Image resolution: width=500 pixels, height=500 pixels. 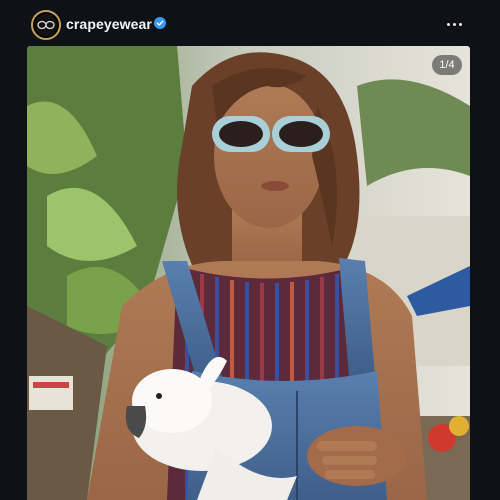 What do you see at coordinates (447, 65) in the screenshot?
I see `carousel-counter: 1/4` at bounding box center [447, 65].